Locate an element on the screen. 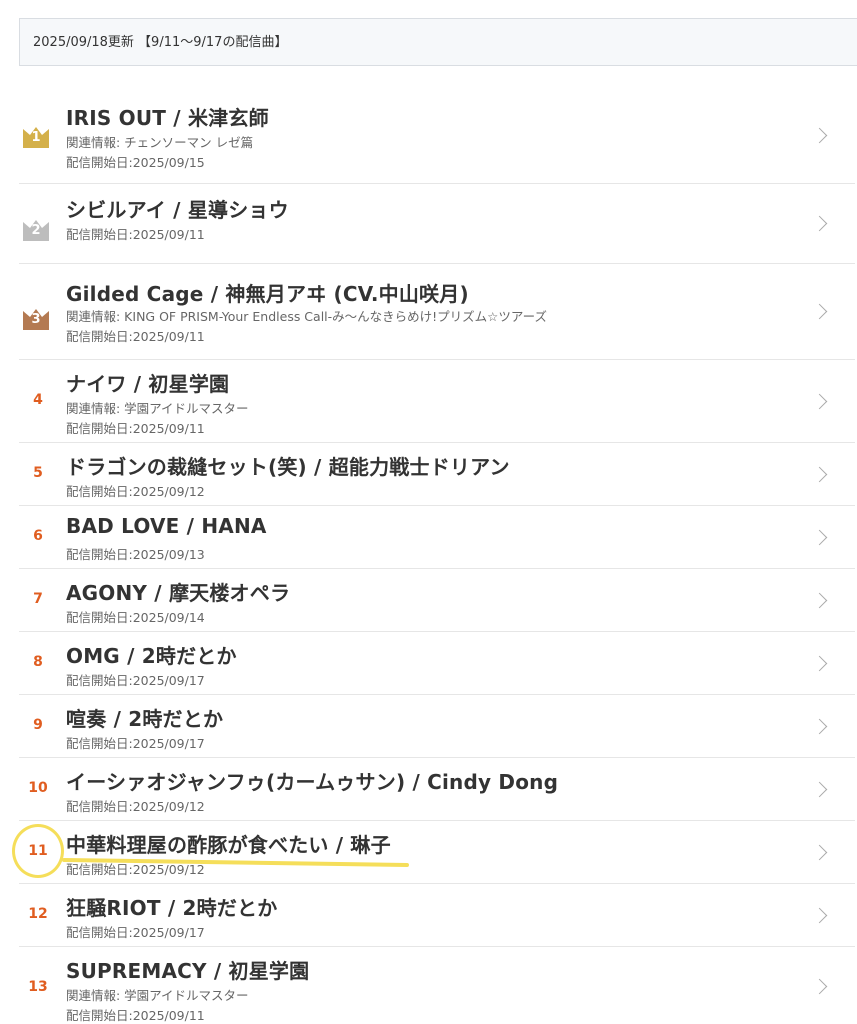 This screenshot has height=1024, width=857. song-title-artist: 狂騒RIOT / 2時だとか is located at coordinates (171, 906).